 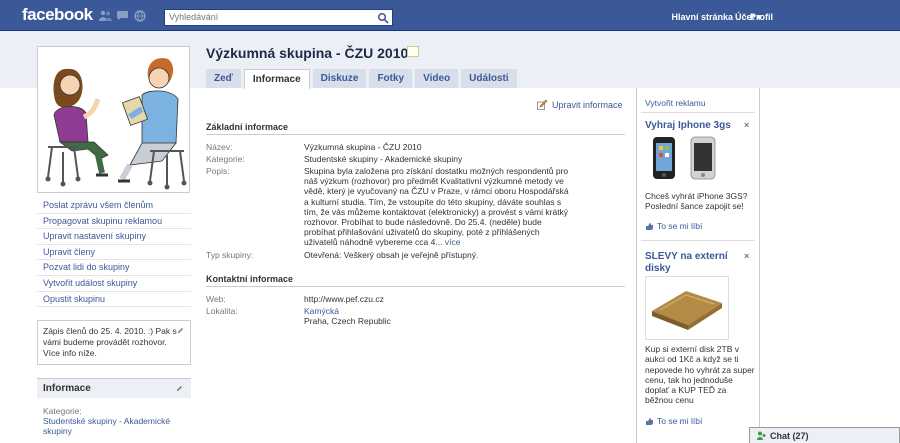 I want to click on web-link: http://www.pef.czu.cz, so click(x=439, y=299).